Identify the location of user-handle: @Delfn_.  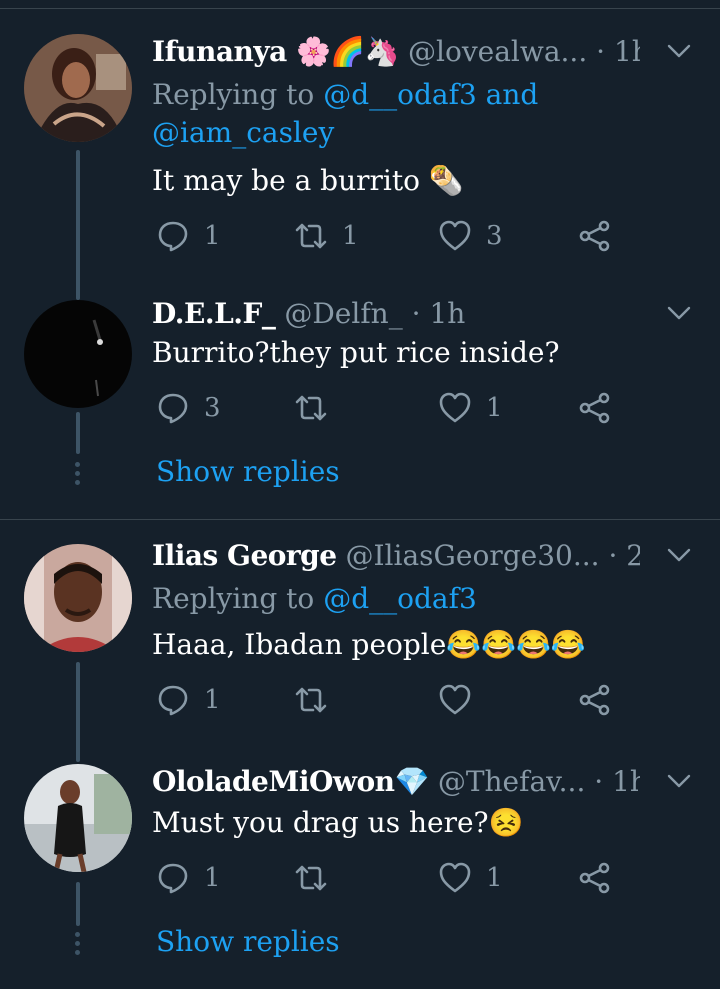
(343, 313).